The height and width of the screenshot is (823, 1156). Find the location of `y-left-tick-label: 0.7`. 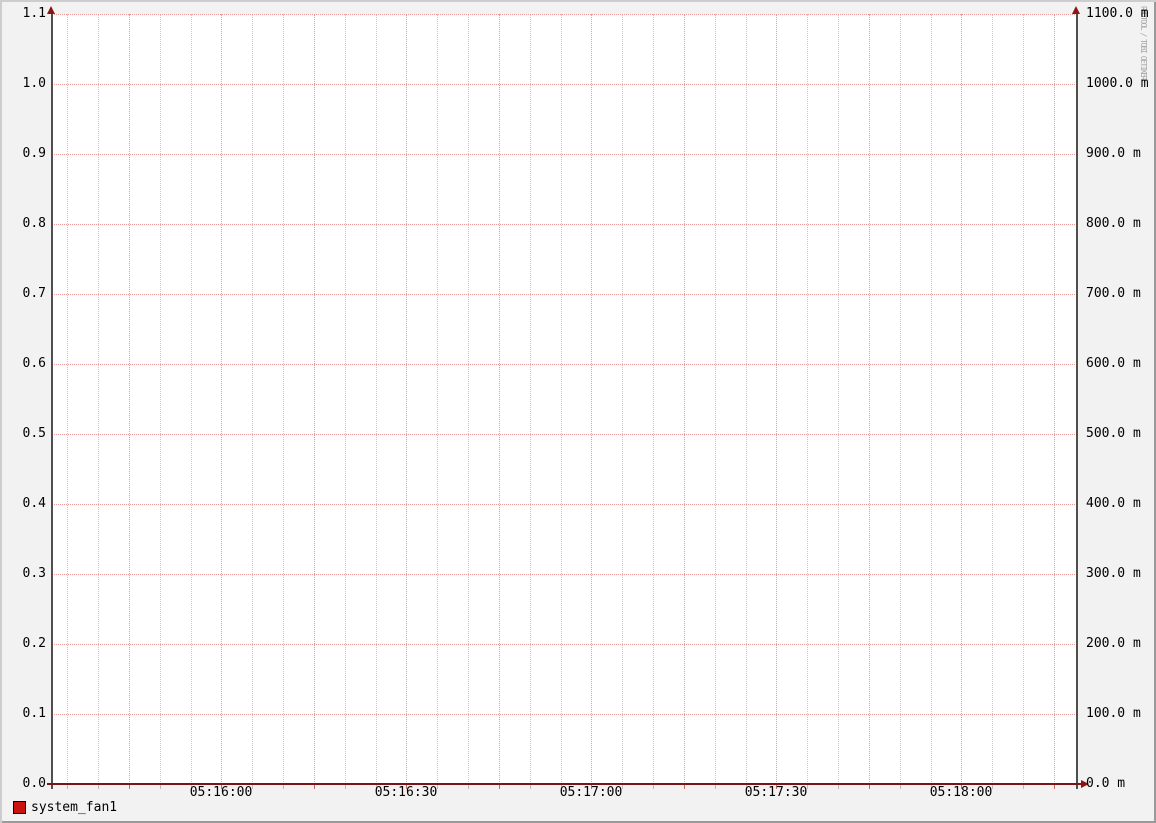

y-left-tick-label: 0.7 is located at coordinates (34, 293).